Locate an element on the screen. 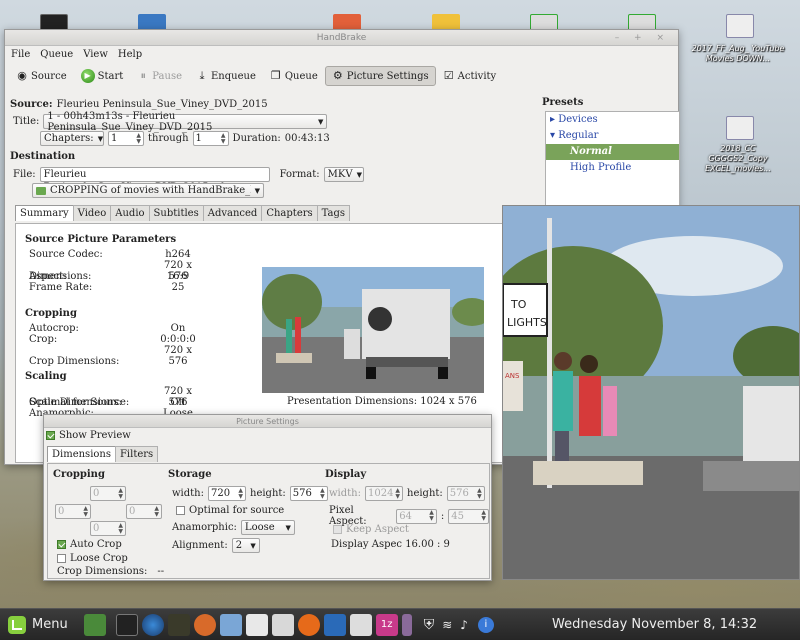  show-desktop-icon is located at coordinates (94, 624).